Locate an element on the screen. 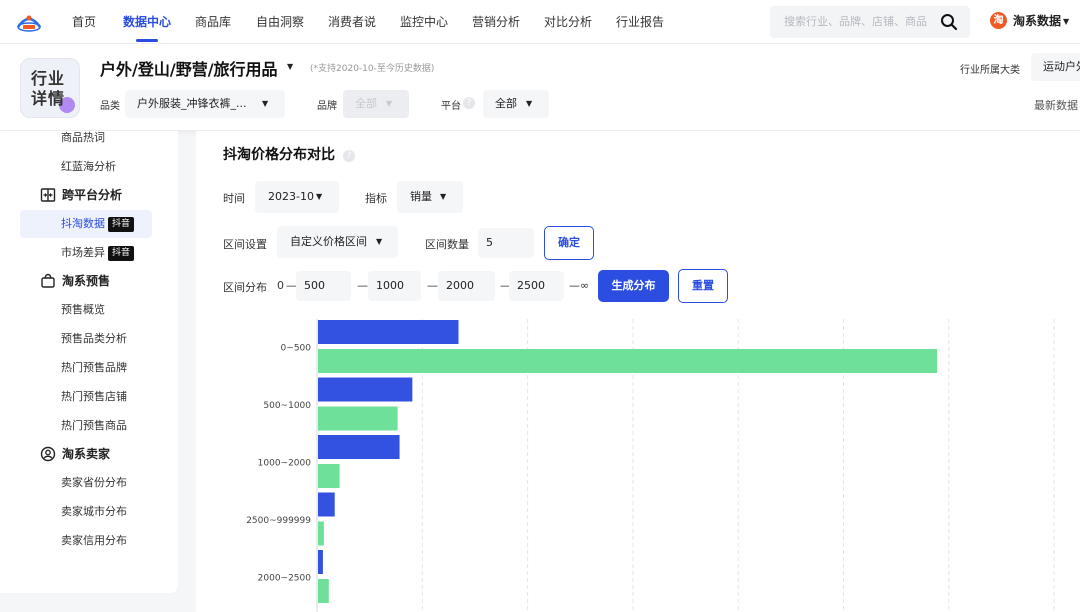 The width and height of the screenshot is (1080, 612). sidebar-item: 商品热词 is located at coordinates (86, 141).